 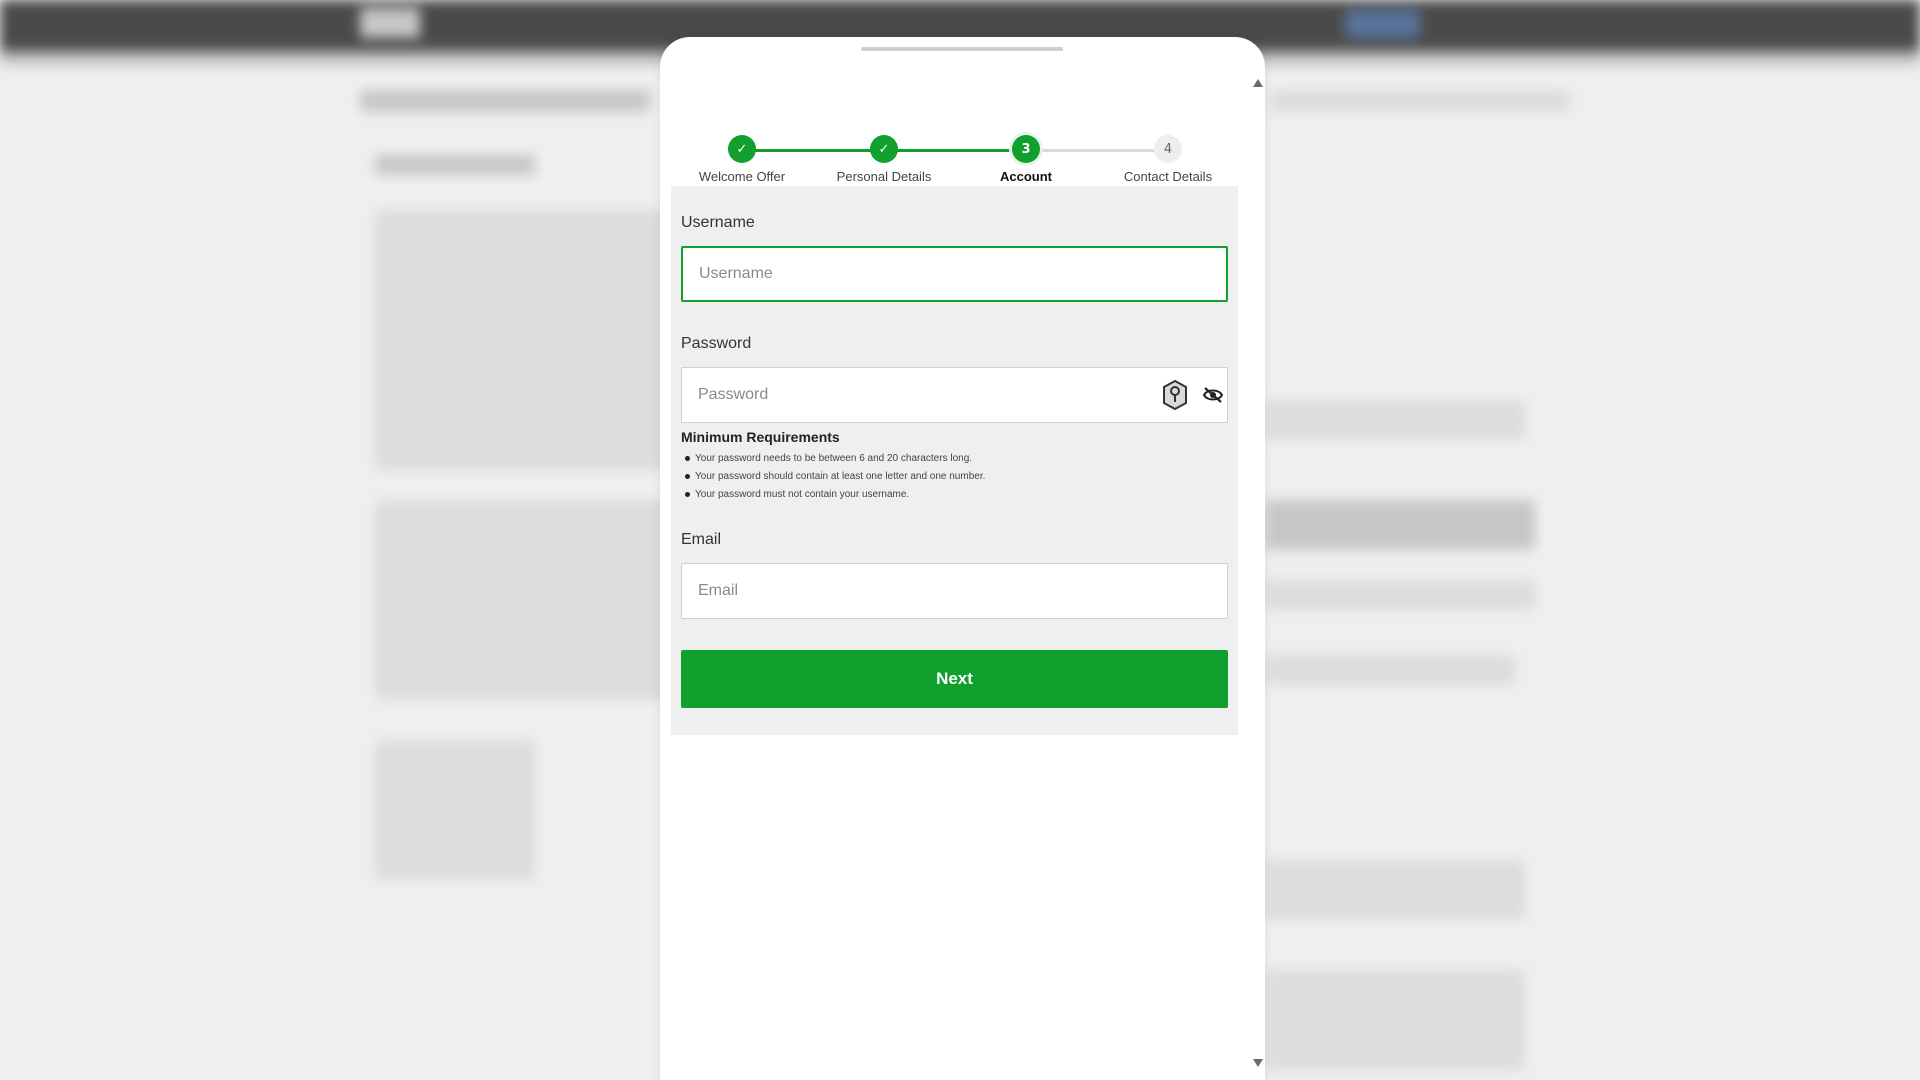 What do you see at coordinates (1168, 176) in the screenshot?
I see `step-label: Contact Details` at bounding box center [1168, 176].